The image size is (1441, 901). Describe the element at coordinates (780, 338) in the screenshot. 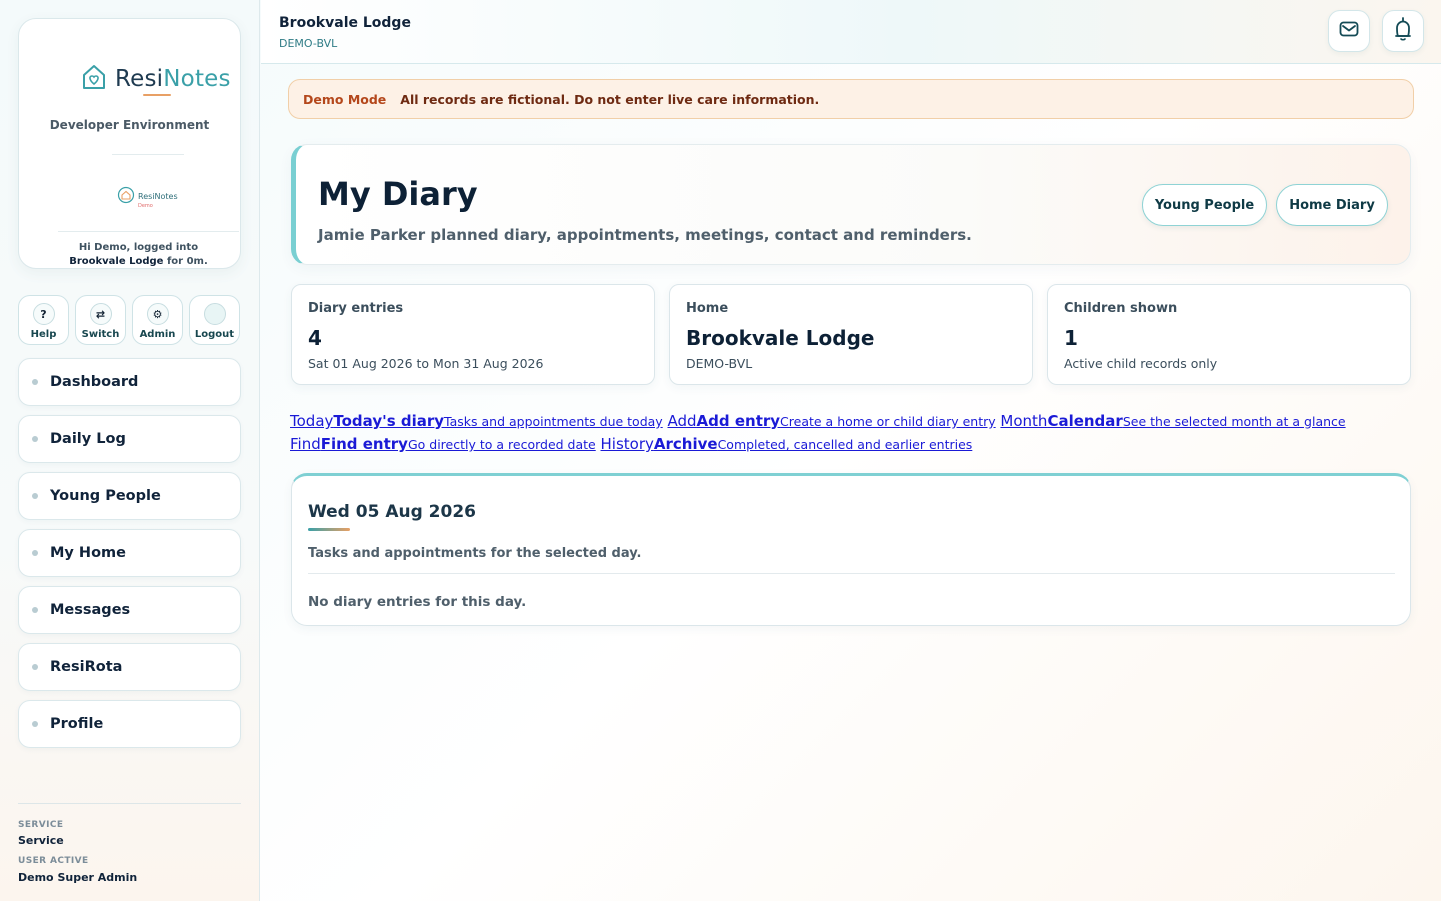

I see `stat-value: Brookvale Lodge` at that location.